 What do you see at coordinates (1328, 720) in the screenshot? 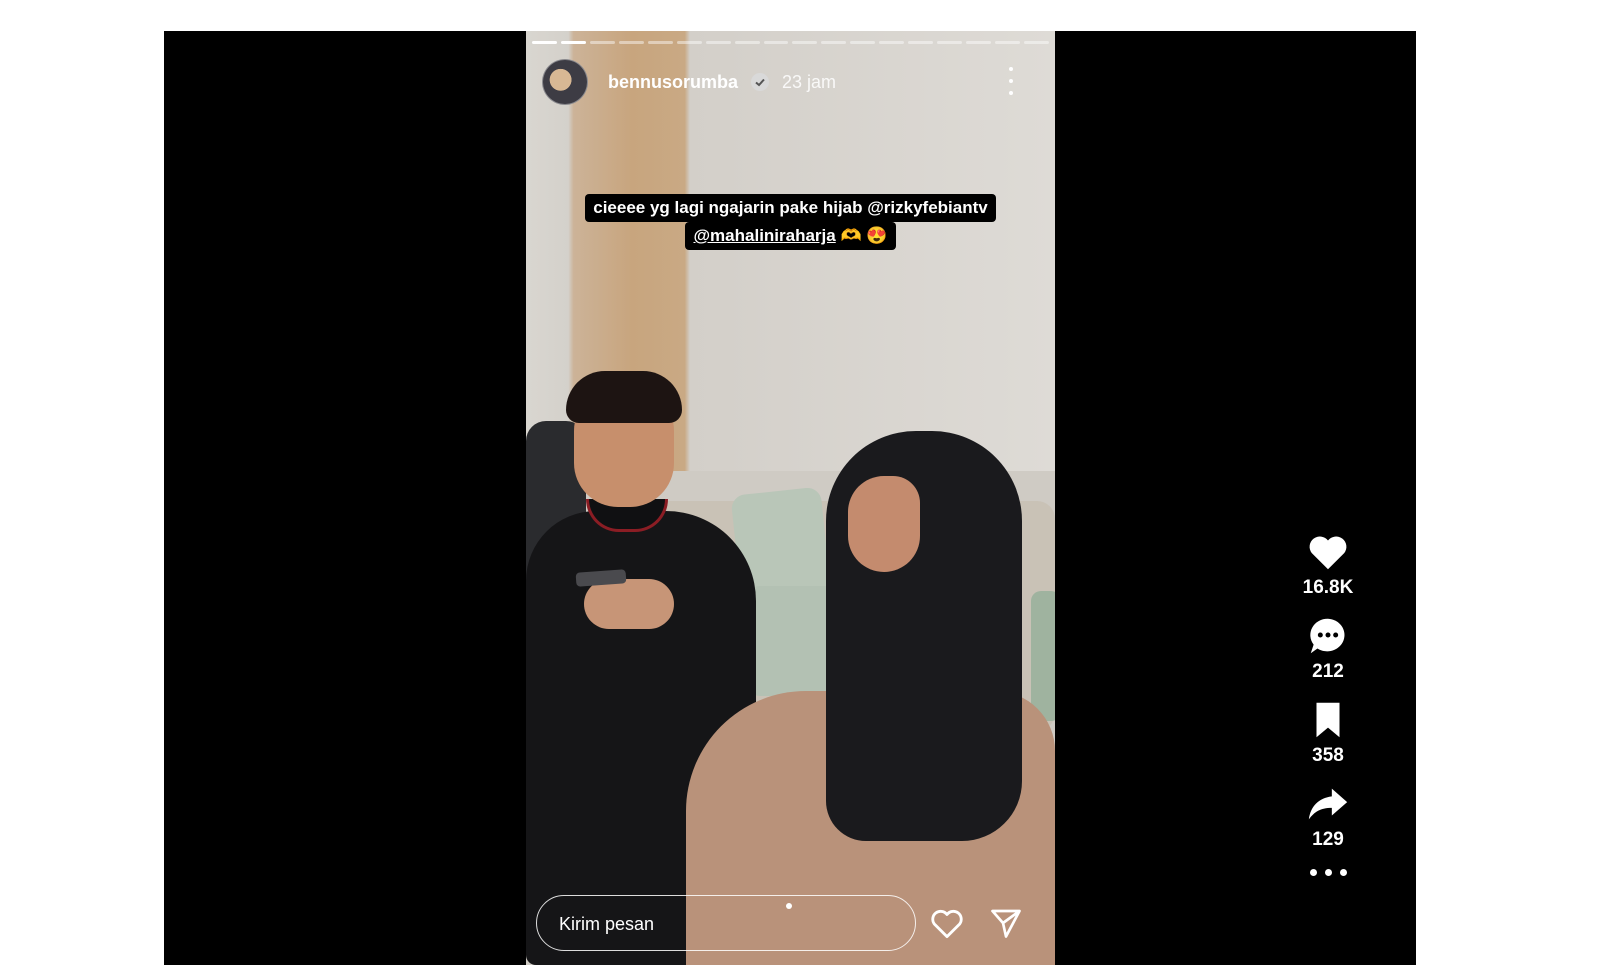
I see `bookmark-icon` at bounding box center [1328, 720].